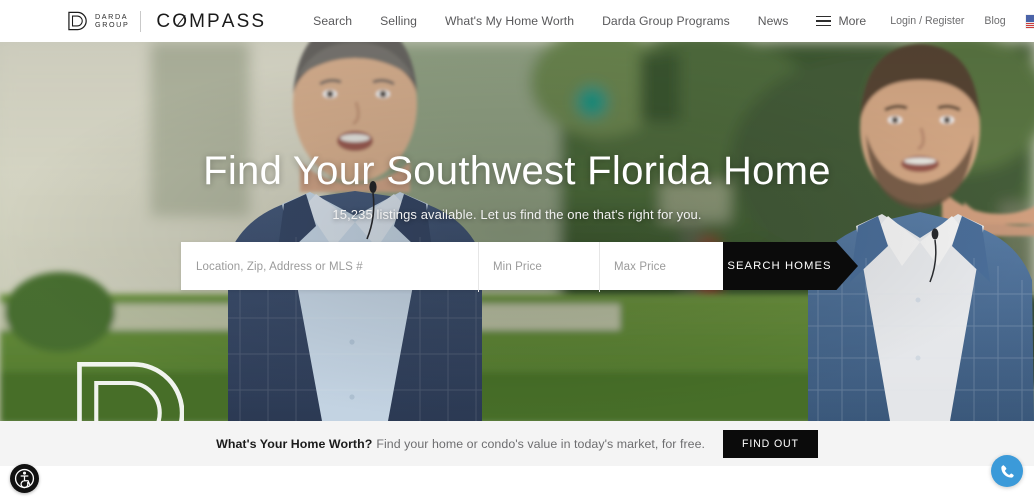 Image resolution: width=1034 pixels, height=500 pixels. What do you see at coordinates (666, 21) in the screenshot?
I see `nav-item-darda-group-programs: Darda Group Programs` at bounding box center [666, 21].